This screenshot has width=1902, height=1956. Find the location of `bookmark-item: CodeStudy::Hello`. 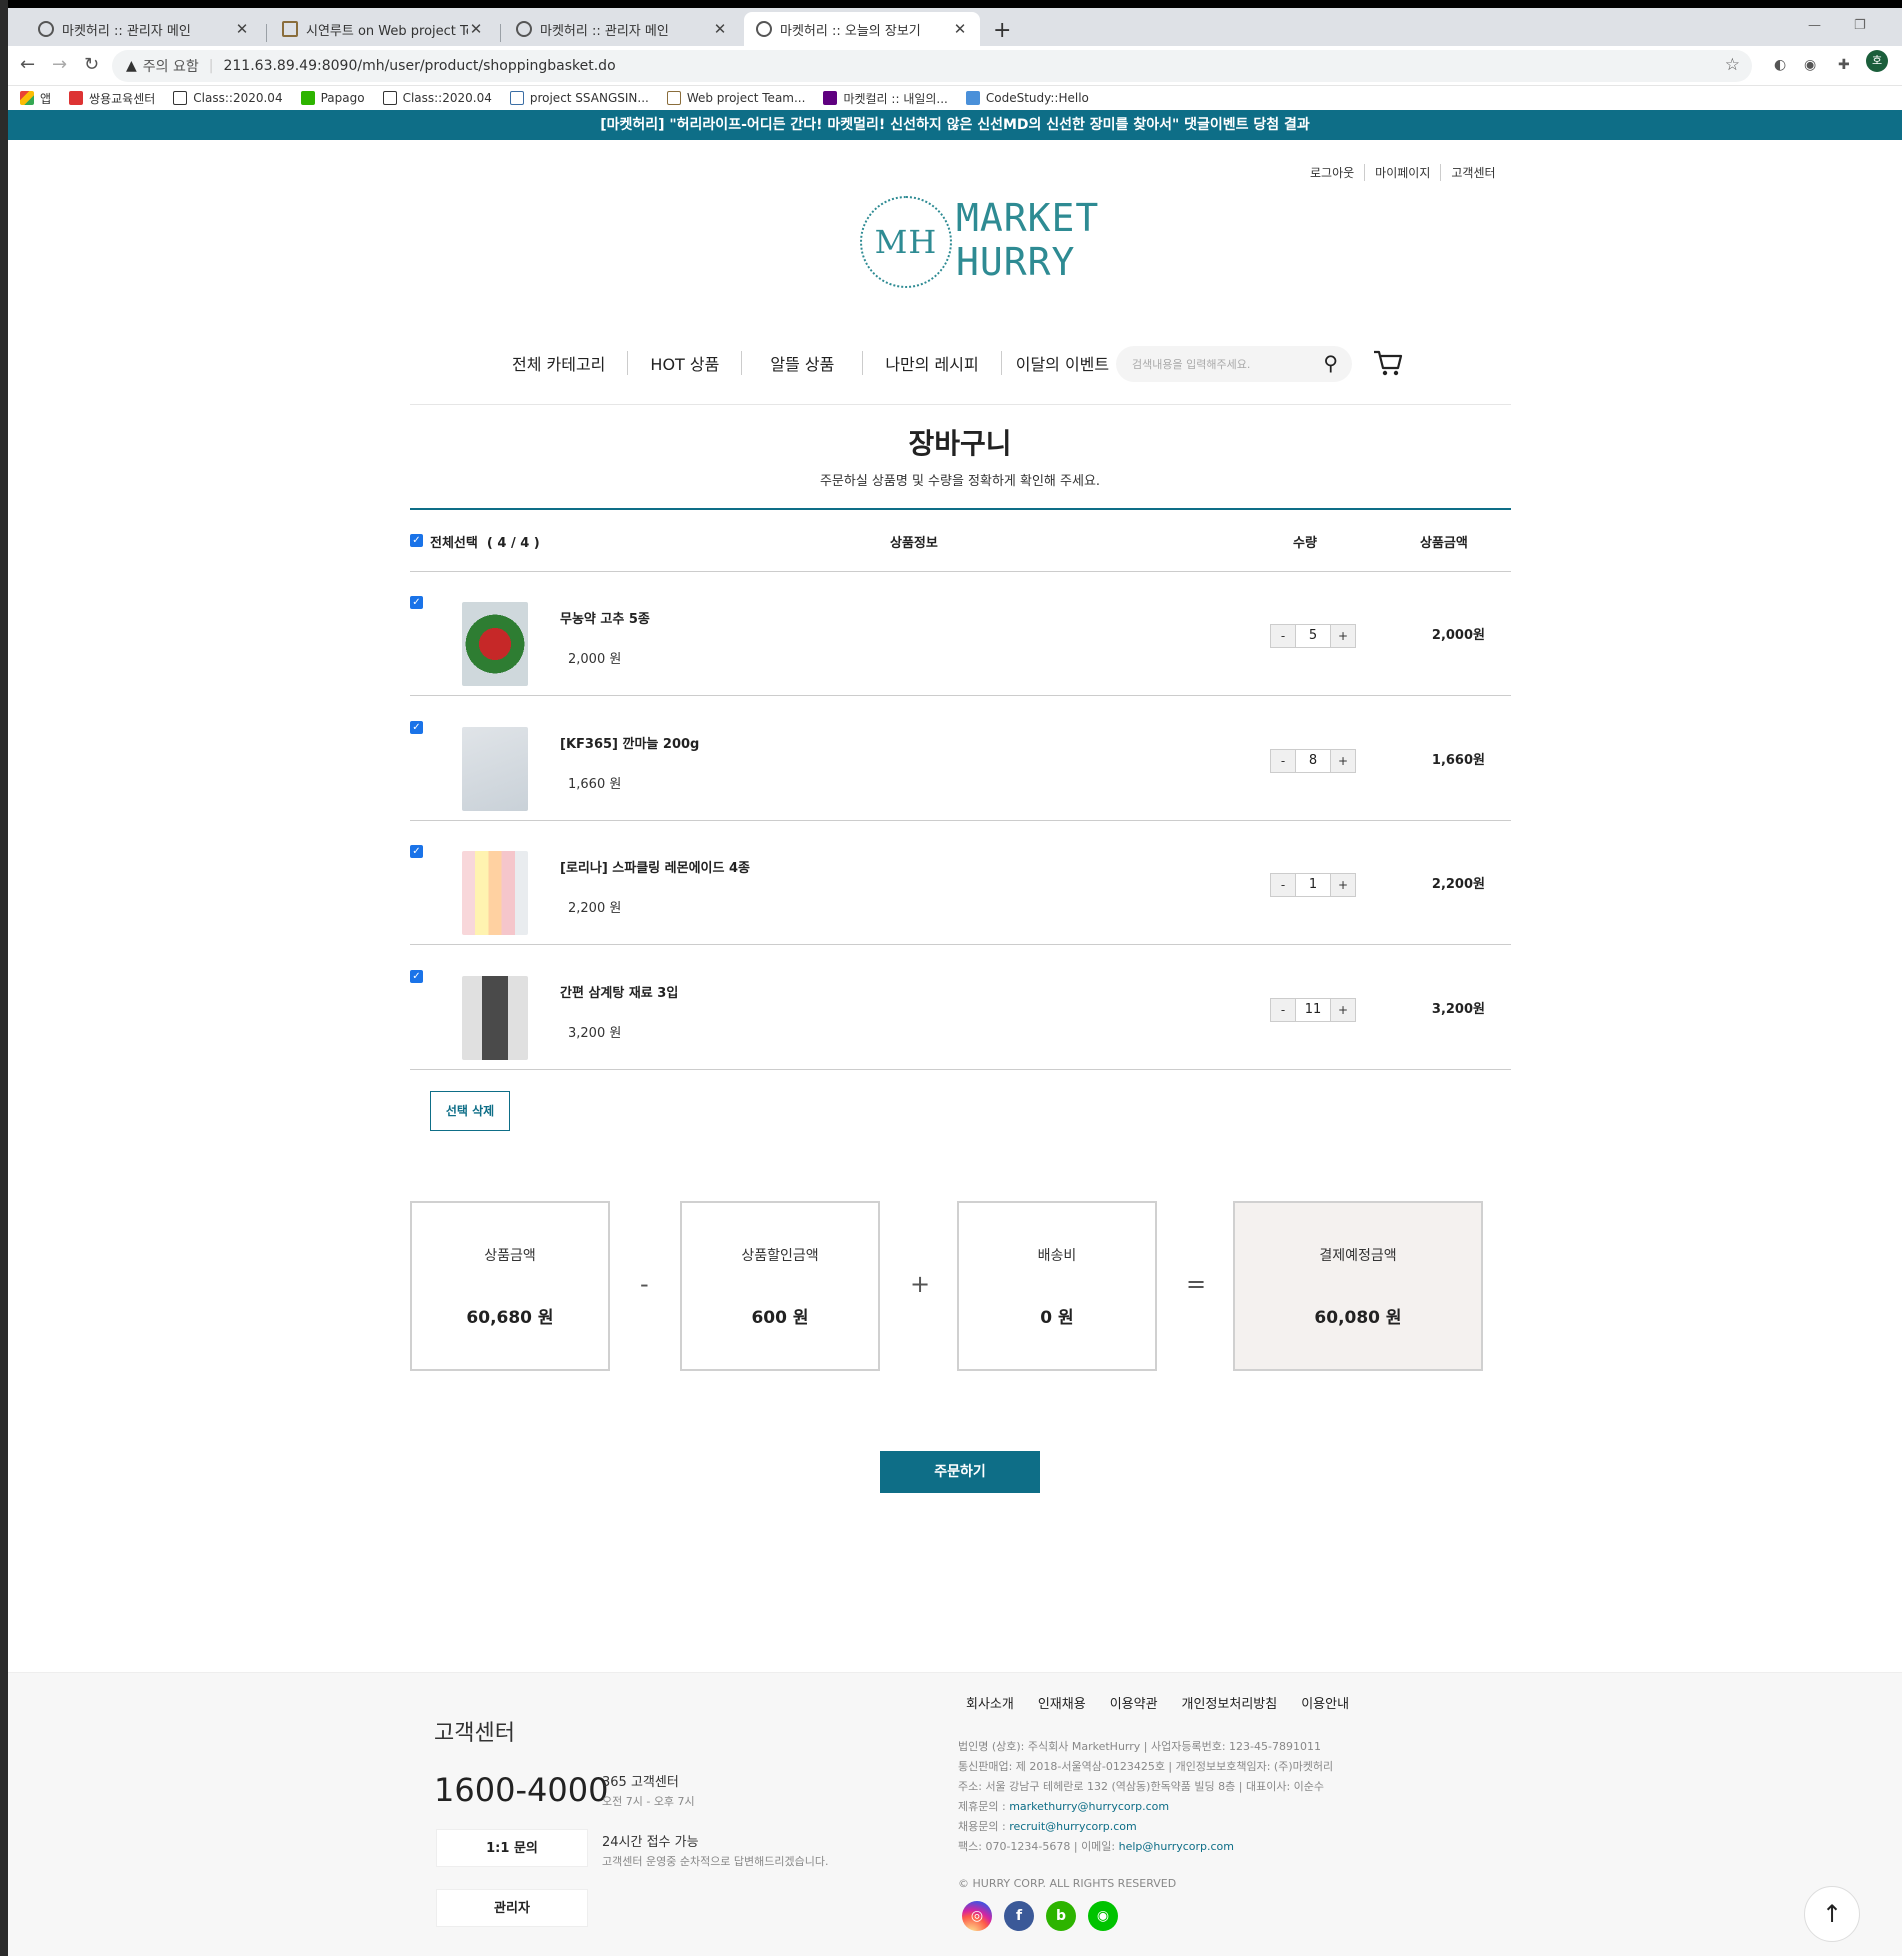

bookmark-item: CodeStudy::Hello is located at coordinates (1027, 98).